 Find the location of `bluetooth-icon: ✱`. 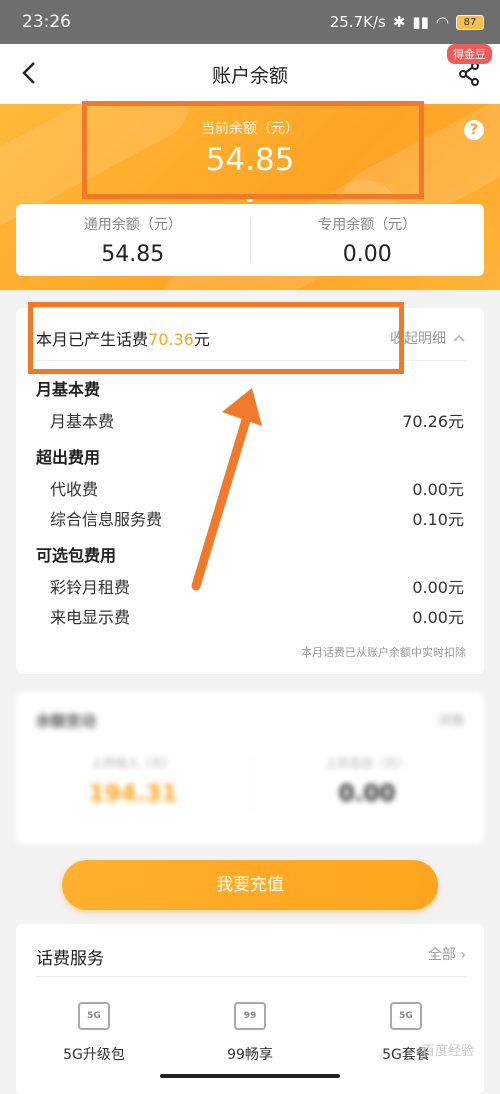

bluetooth-icon: ✱ is located at coordinates (399, 22).